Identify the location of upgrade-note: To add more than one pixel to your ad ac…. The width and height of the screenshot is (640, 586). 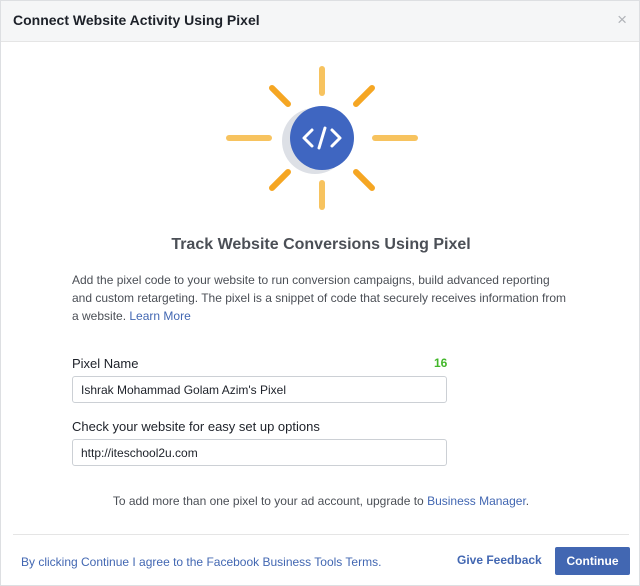
(320, 501).